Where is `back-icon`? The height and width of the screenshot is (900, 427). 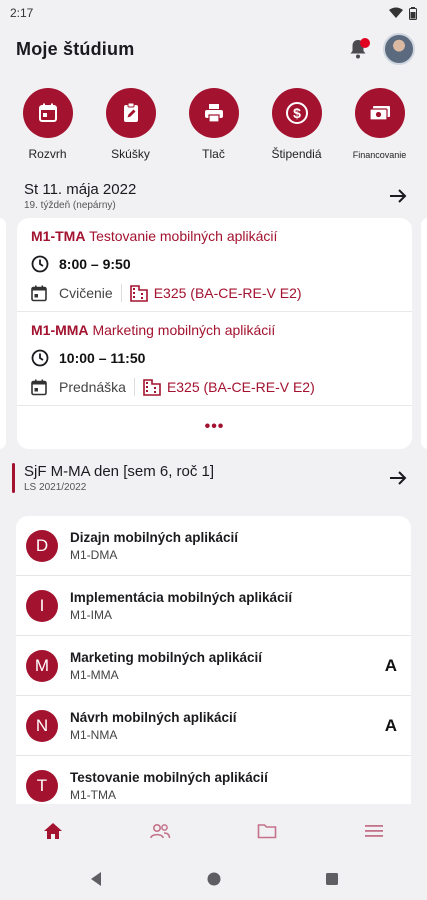
back-icon is located at coordinates (96, 879).